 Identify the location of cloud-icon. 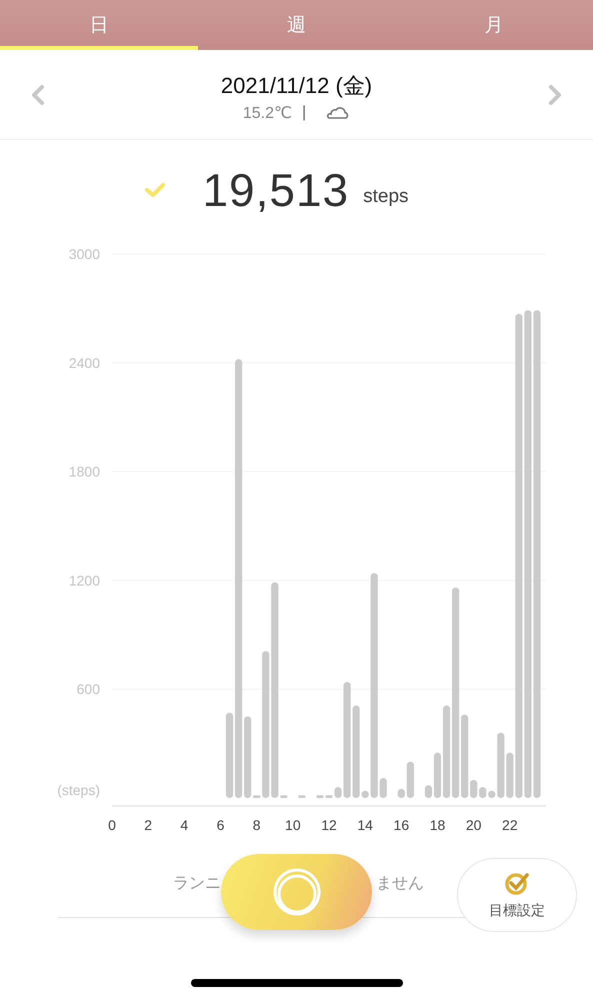
(338, 113).